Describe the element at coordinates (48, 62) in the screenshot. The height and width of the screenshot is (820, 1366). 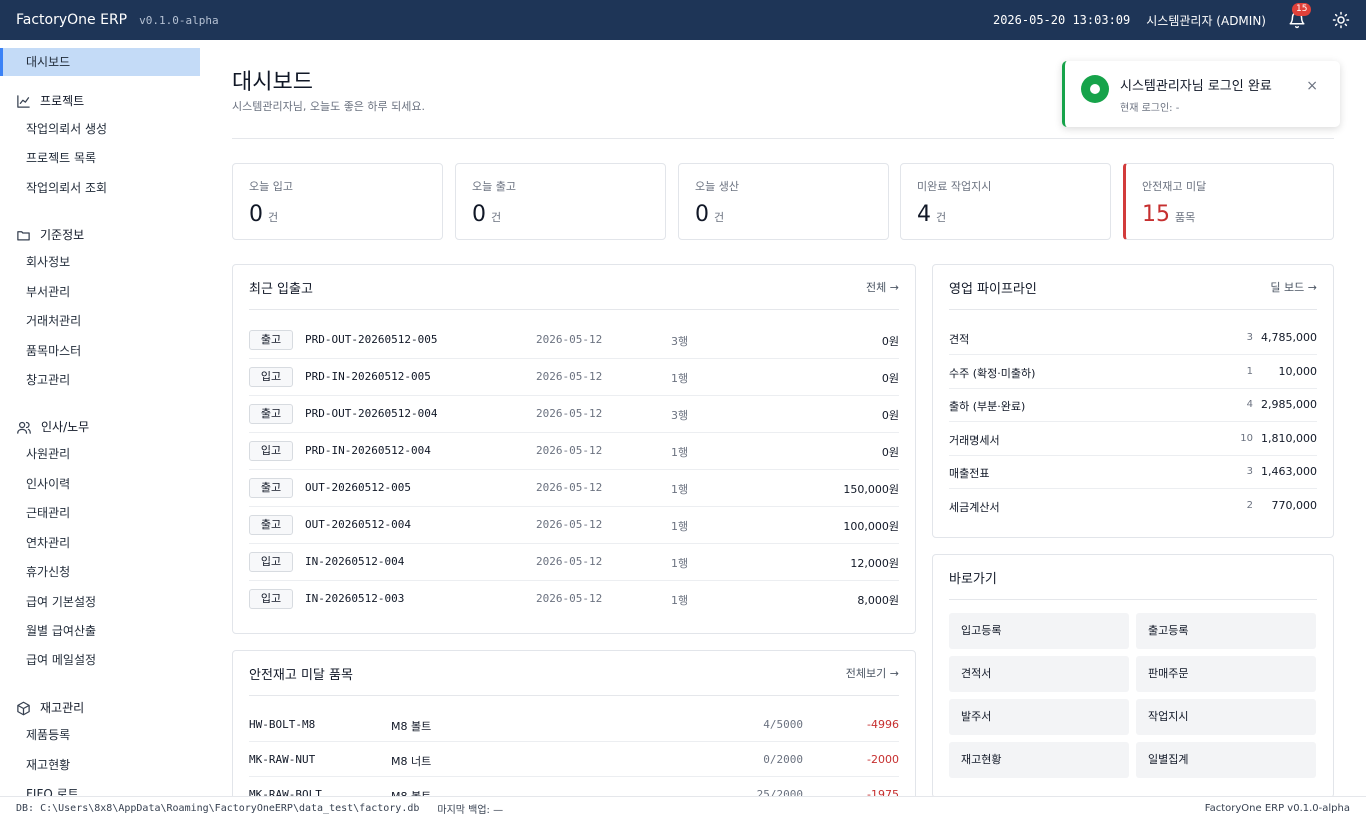
I see `sidebar-item-dashboard: 대시보드` at that location.